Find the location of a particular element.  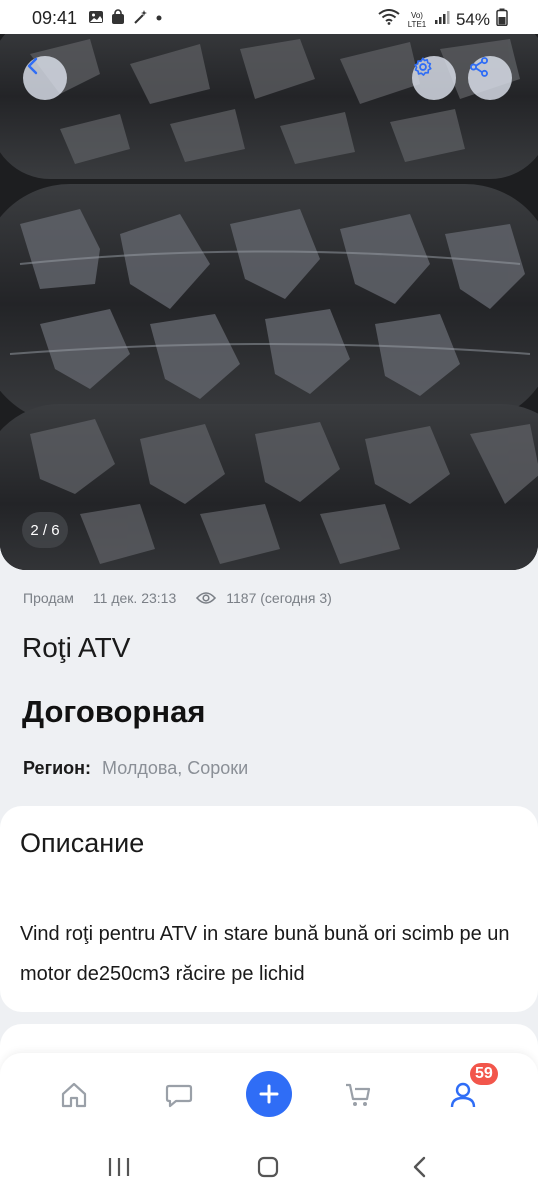

wifi-icon is located at coordinates (389, 19).